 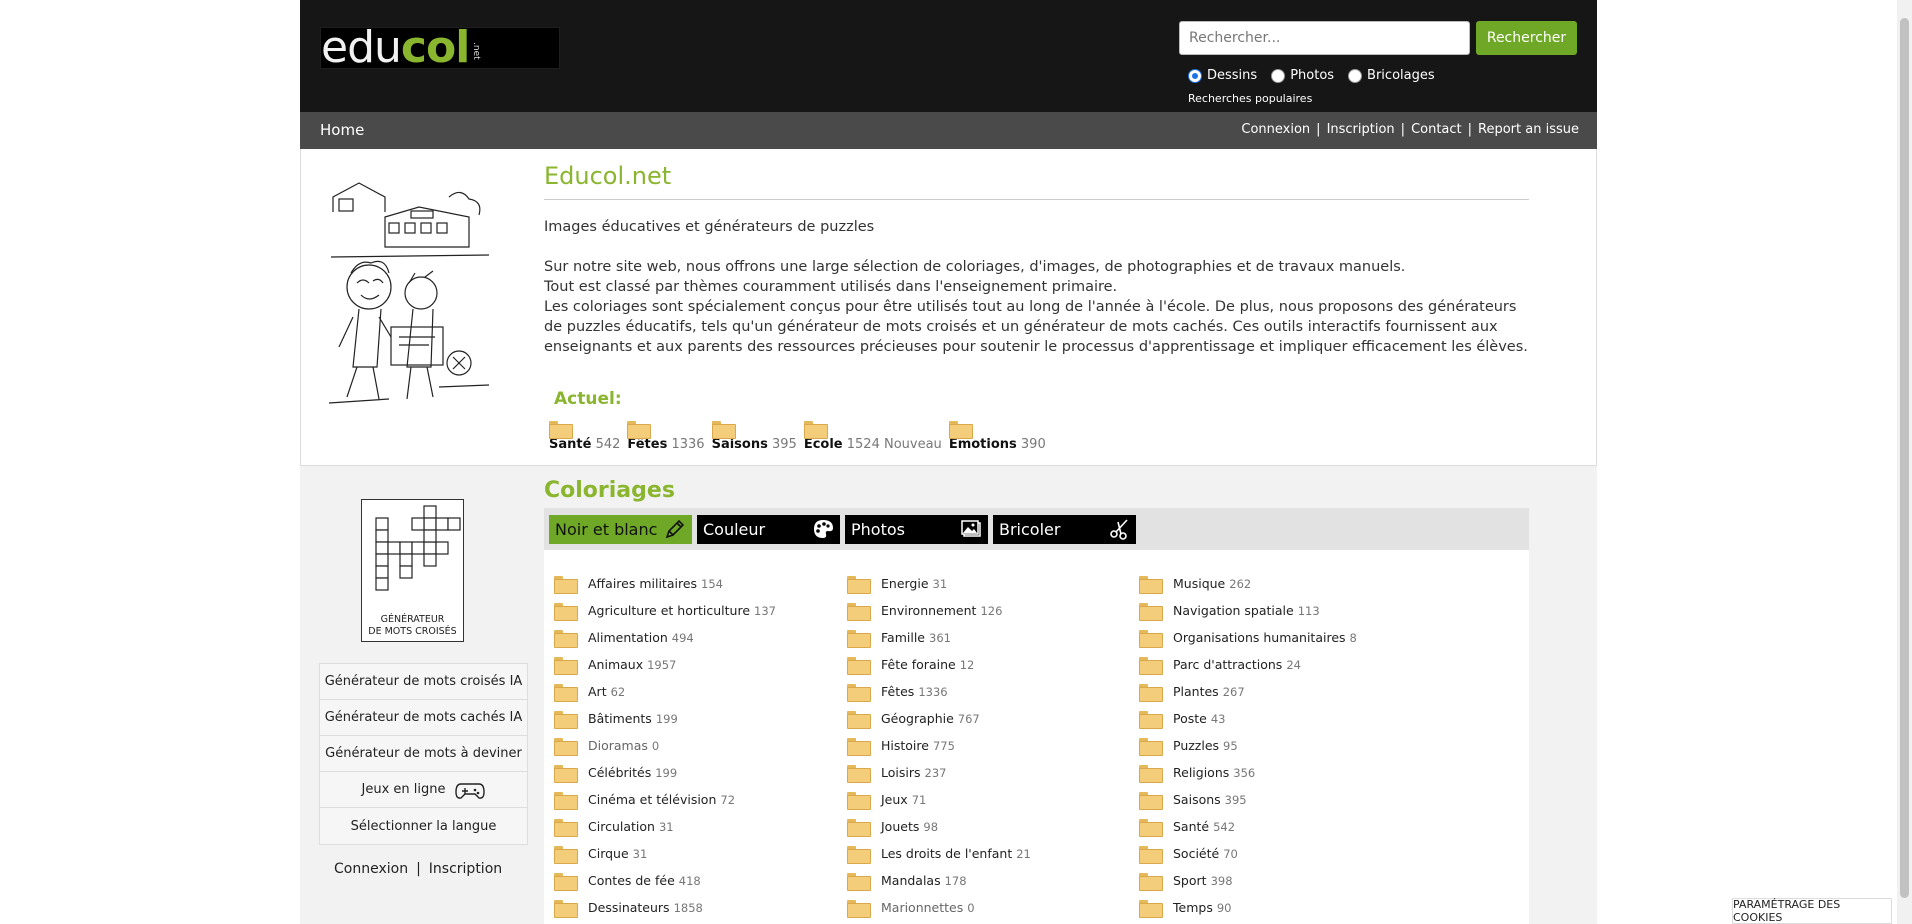 What do you see at coordinates (823, 529) in the screenshot?
I see `palette-icon` at bounding box center [823, 529].